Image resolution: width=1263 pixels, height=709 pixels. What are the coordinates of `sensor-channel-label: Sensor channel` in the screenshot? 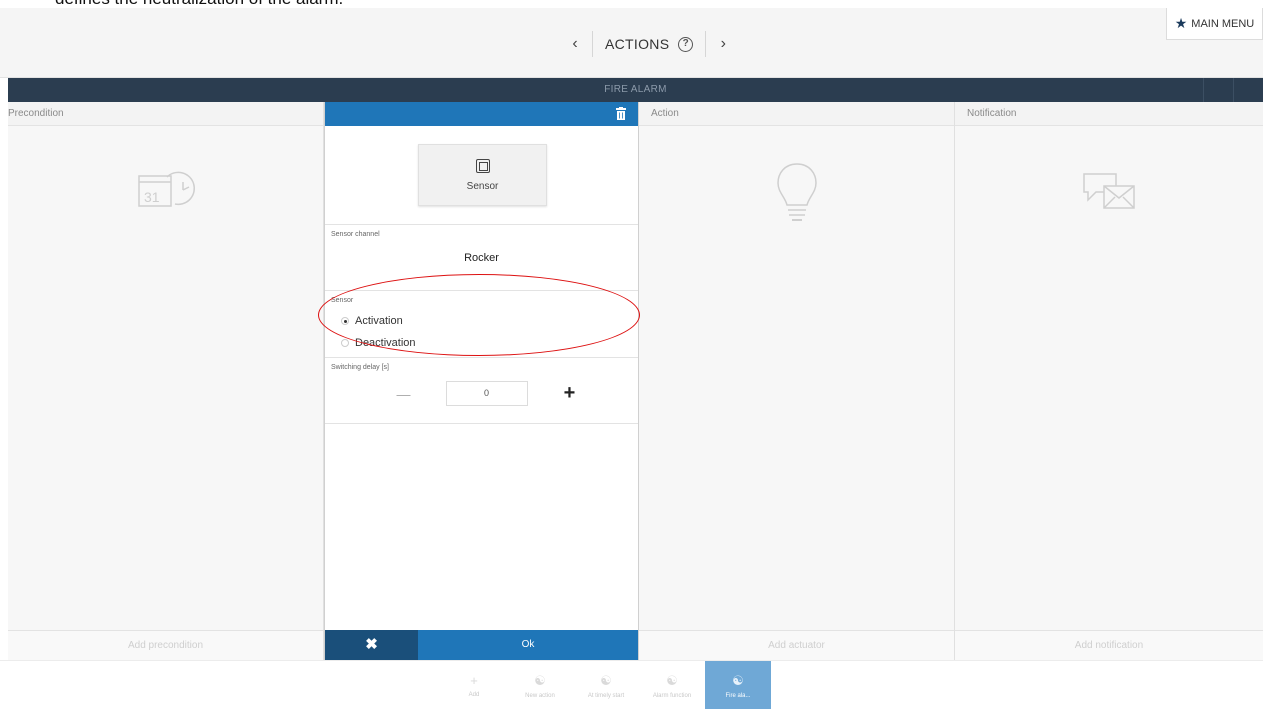 It's located at (355, 234).